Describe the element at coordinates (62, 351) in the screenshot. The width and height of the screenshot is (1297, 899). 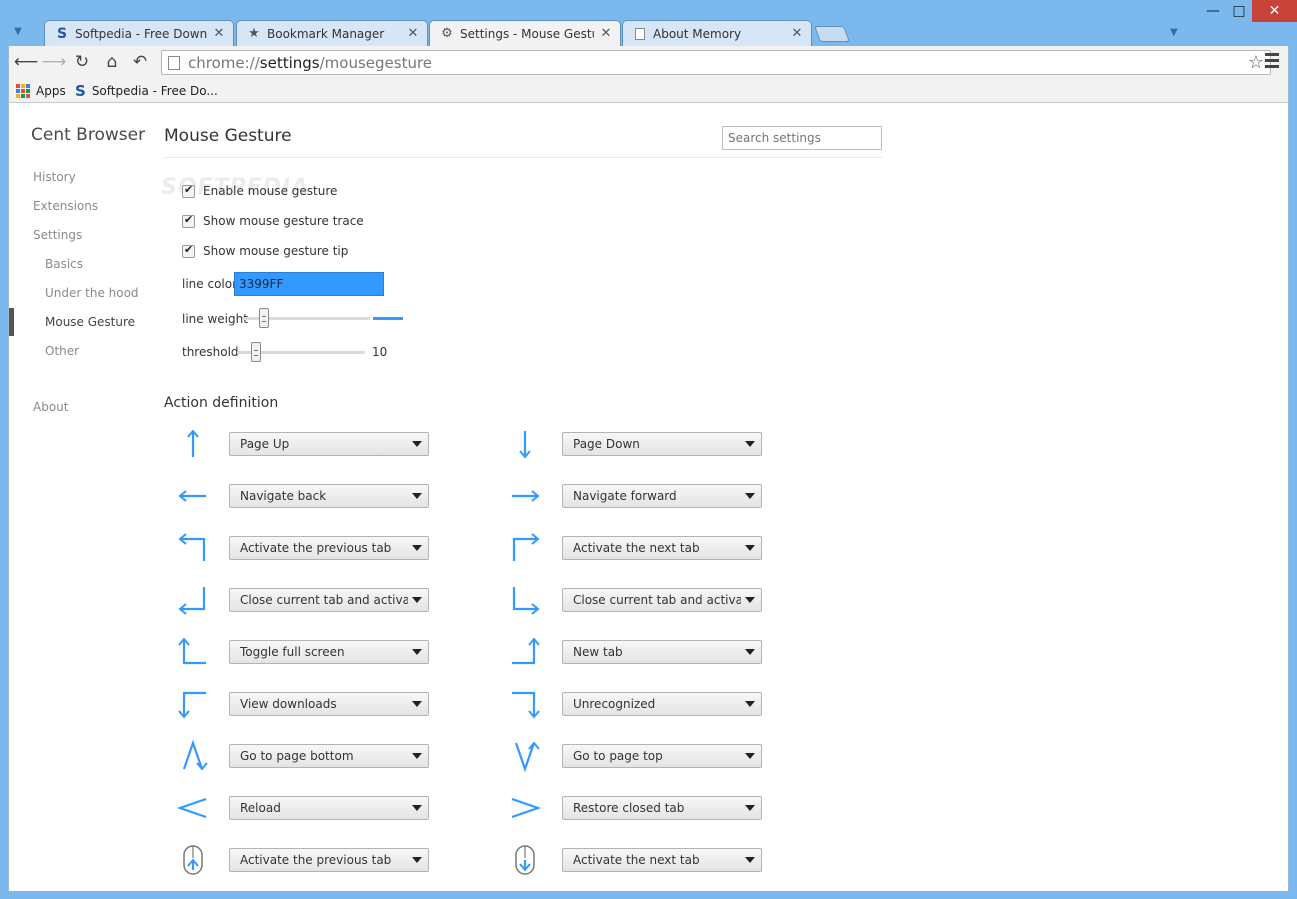
I see `sidebar-item-other: Other` at that location.